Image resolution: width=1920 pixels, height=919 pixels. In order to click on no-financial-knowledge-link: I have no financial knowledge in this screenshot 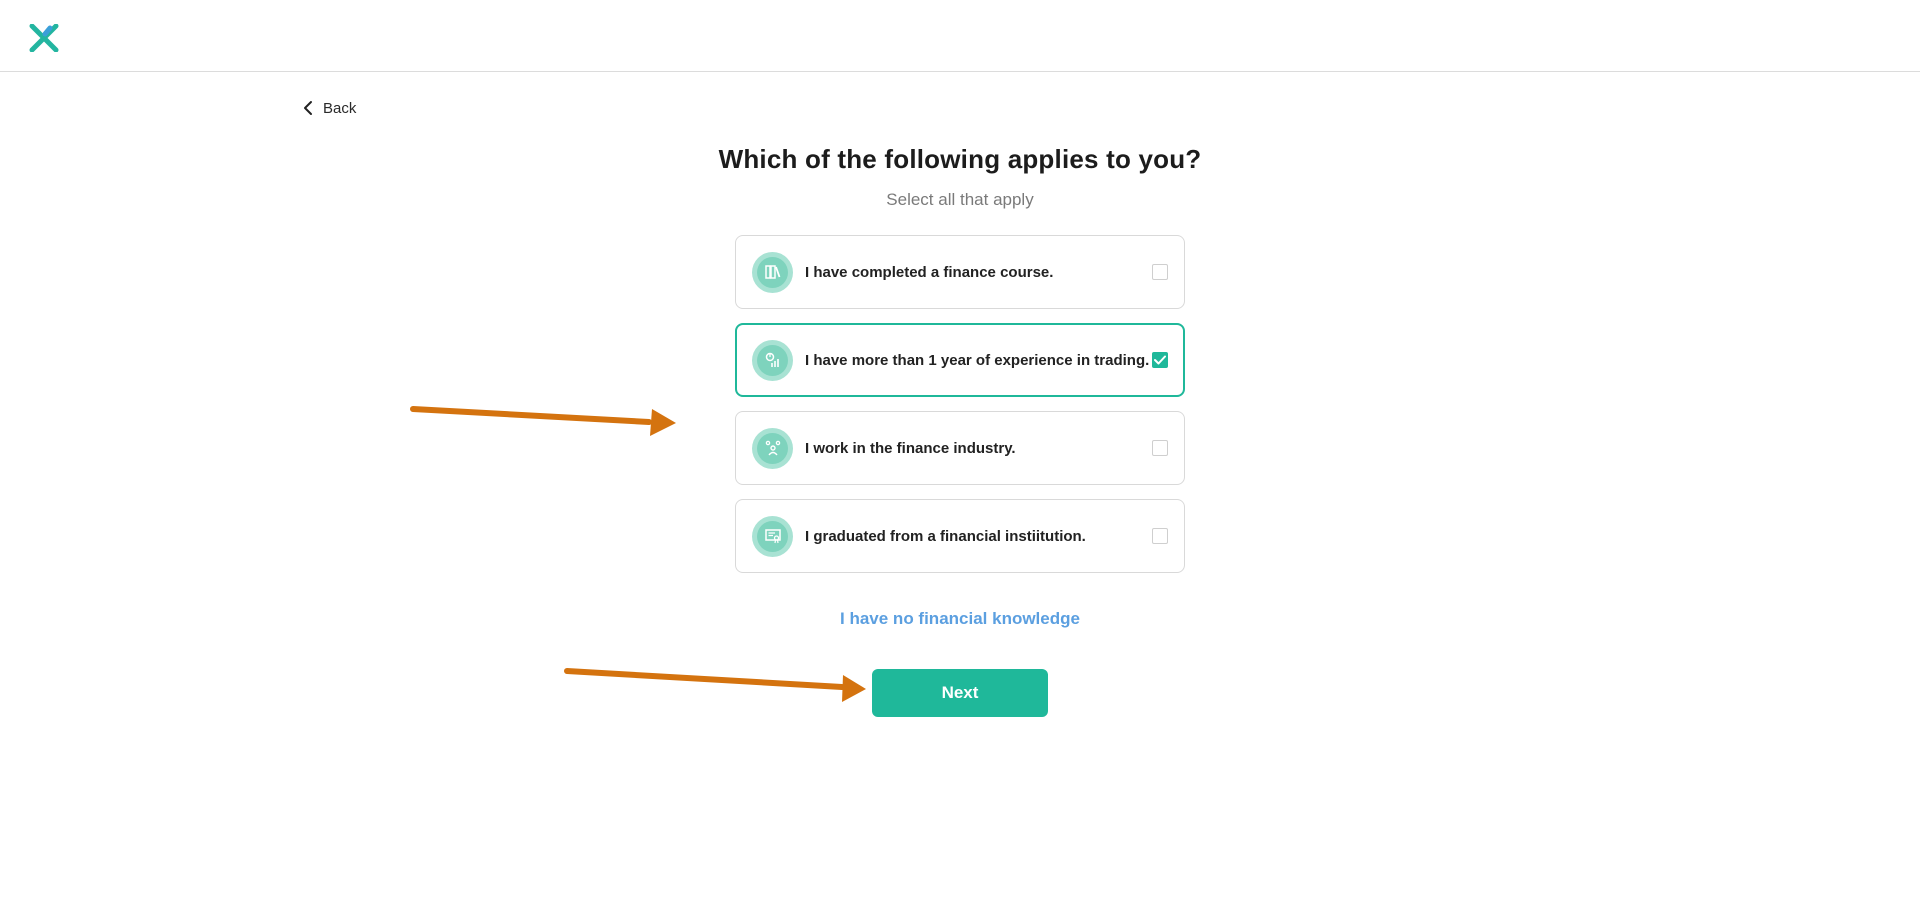, I will do `click(960, 619)`.